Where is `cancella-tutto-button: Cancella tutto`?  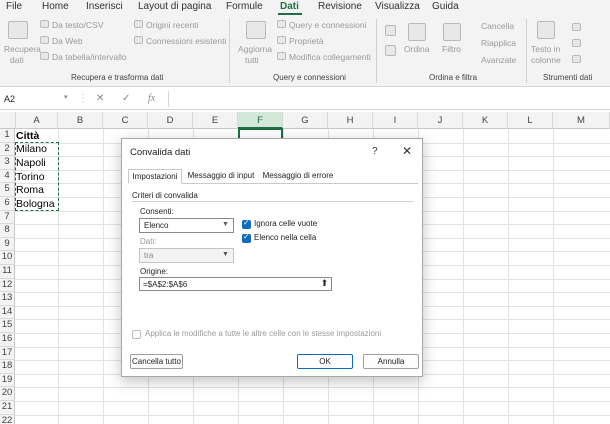
cancella-tutto-button: Cancella tutto is located at coordinates (156, 361).